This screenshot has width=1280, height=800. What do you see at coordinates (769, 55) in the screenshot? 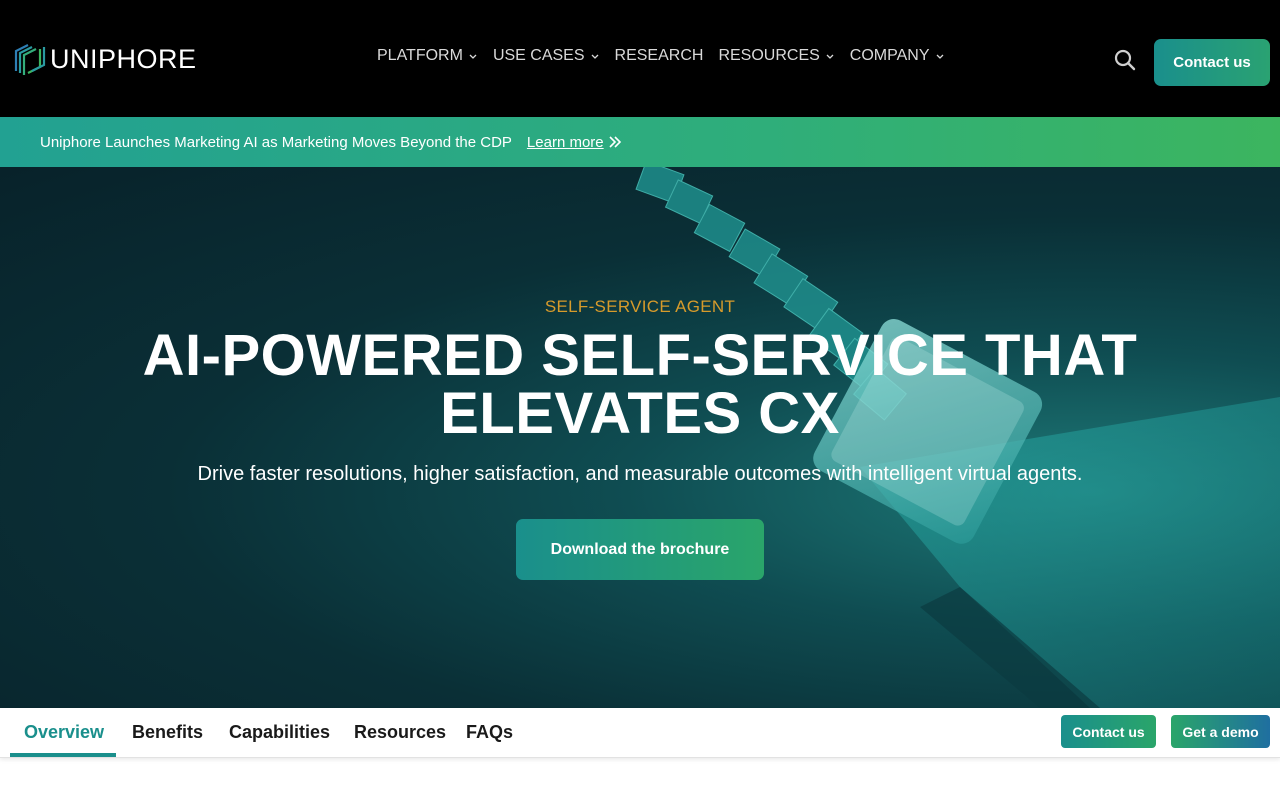
I see `nav-item-label: RESOURCES` at bounding box center [769, 55].